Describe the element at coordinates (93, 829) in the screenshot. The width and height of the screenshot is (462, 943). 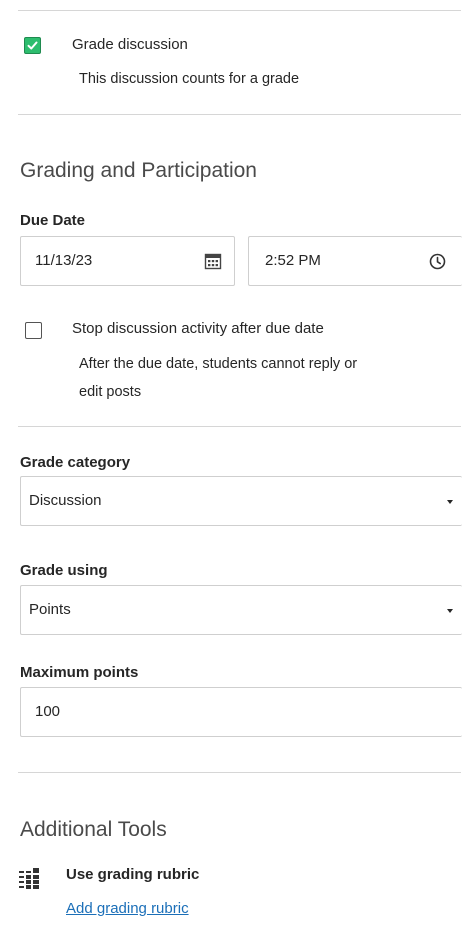
I see `section-title-additional-tools: Additional Tools` at that location.